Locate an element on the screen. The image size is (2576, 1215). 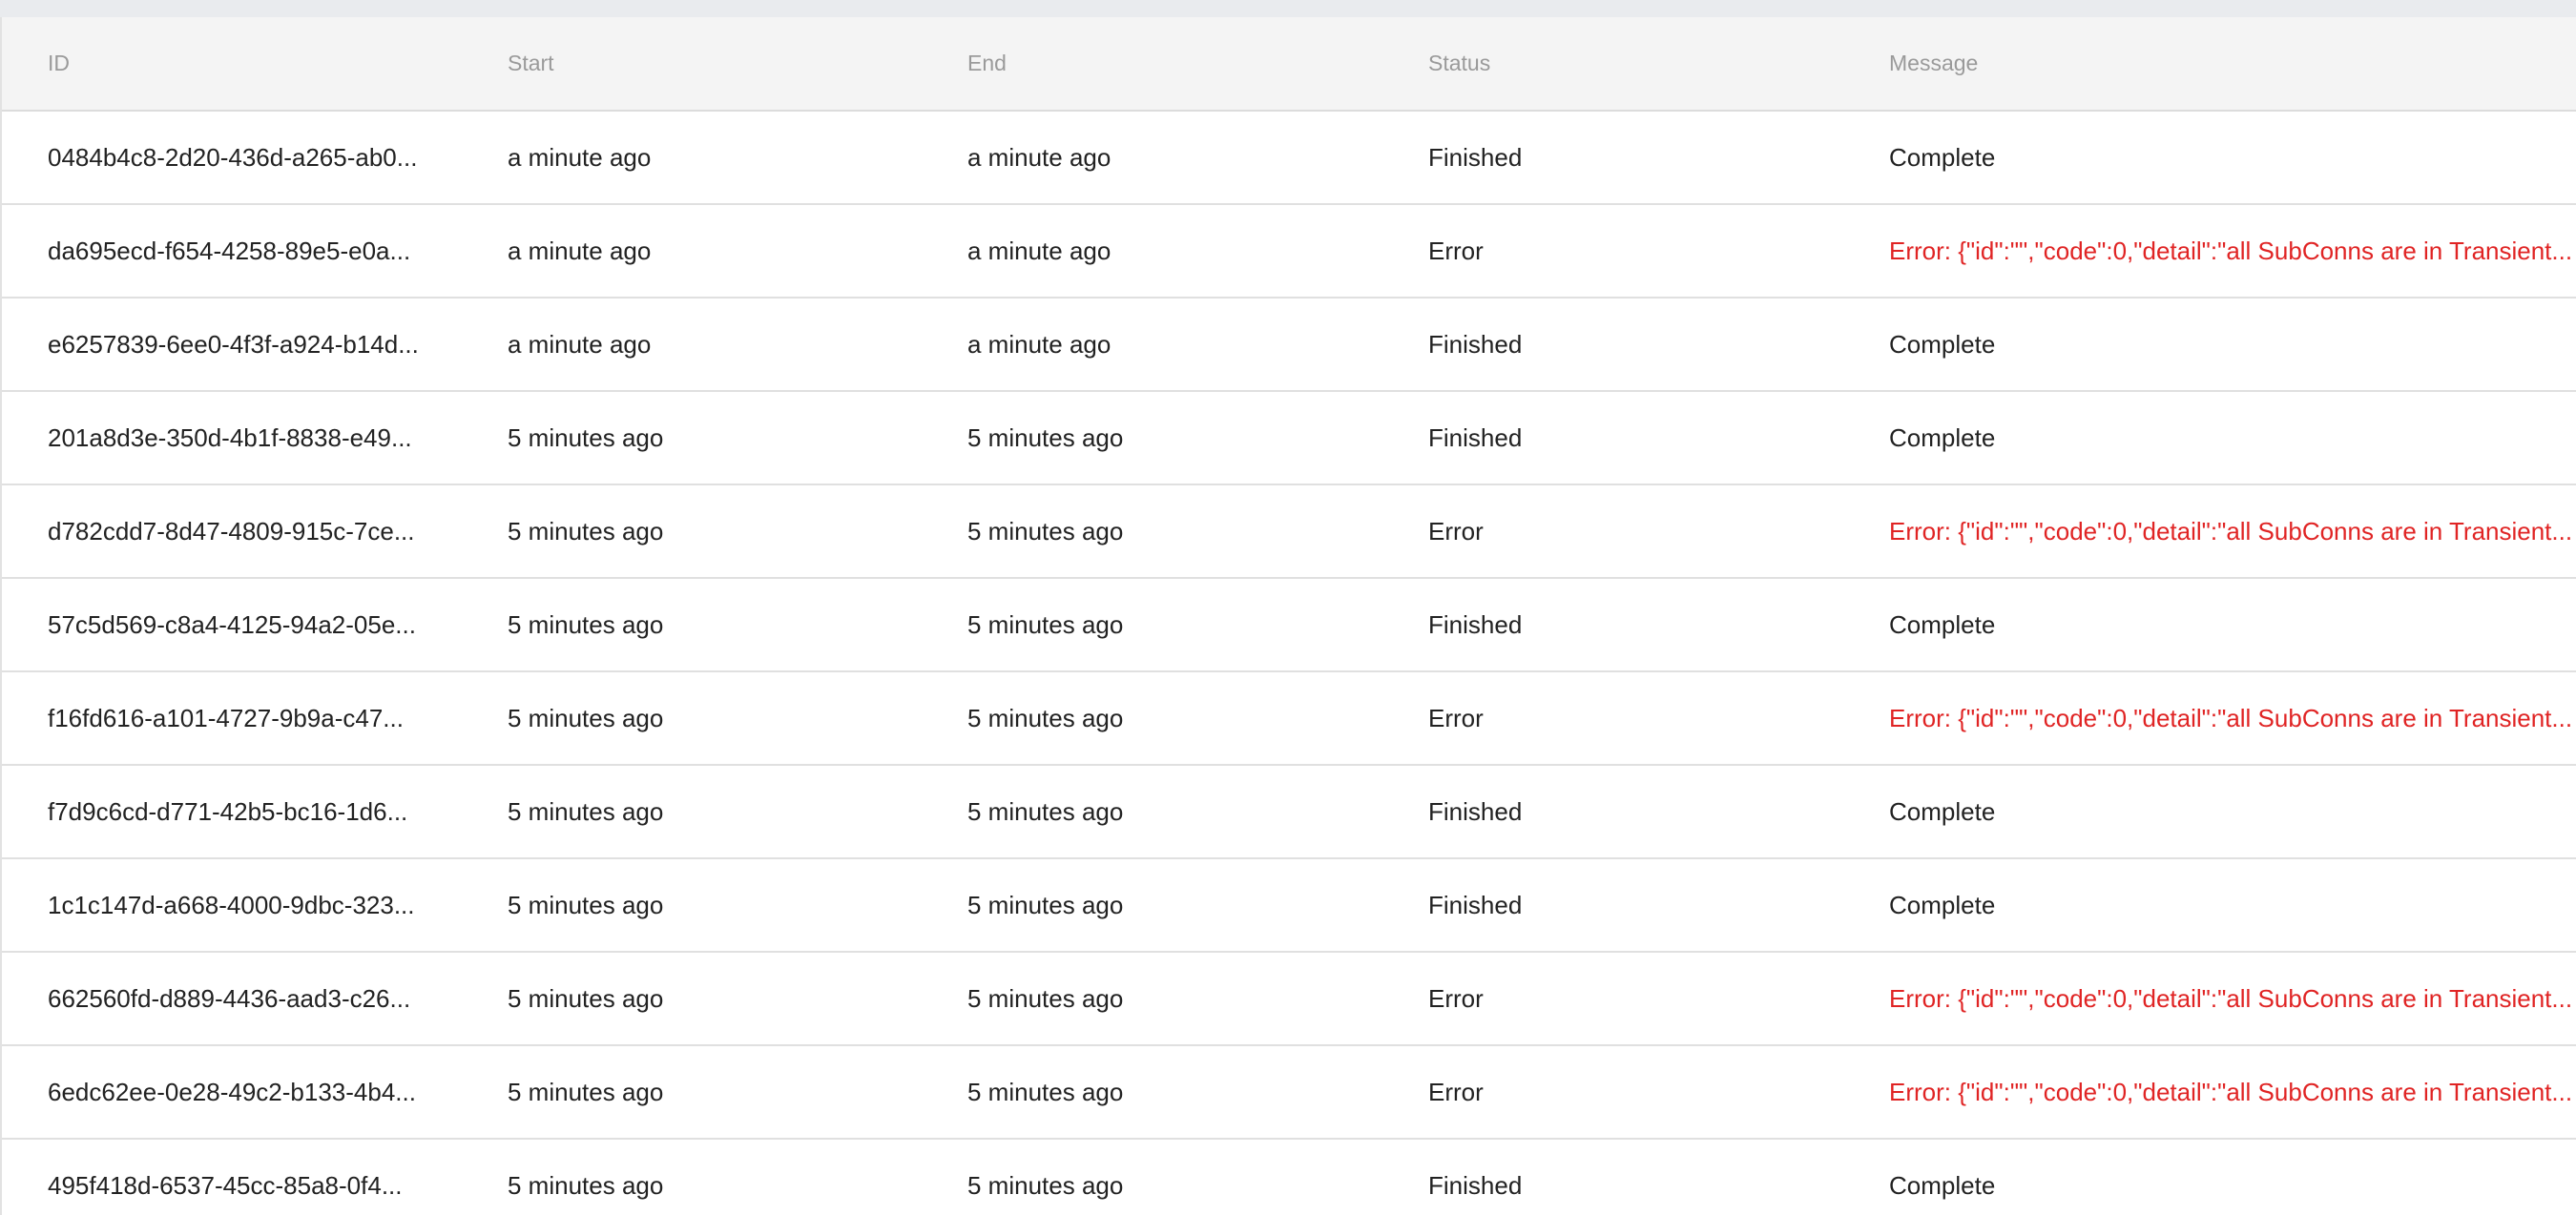
column-header-start: Start is located at coordinates (692, 64).